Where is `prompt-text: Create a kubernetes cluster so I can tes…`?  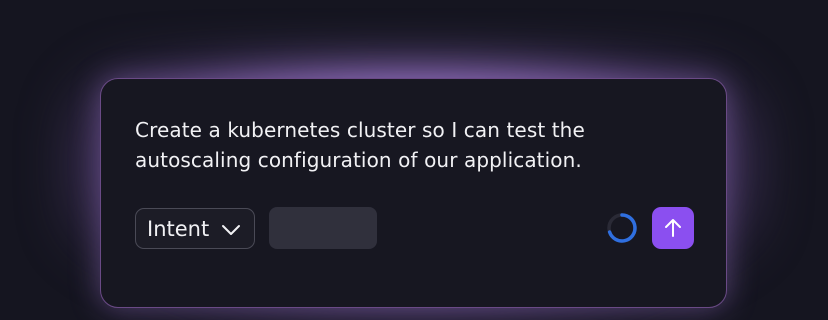 prompt-text: Create a kubernetes cluster so I can tes… is located at coordinates (420, 145).